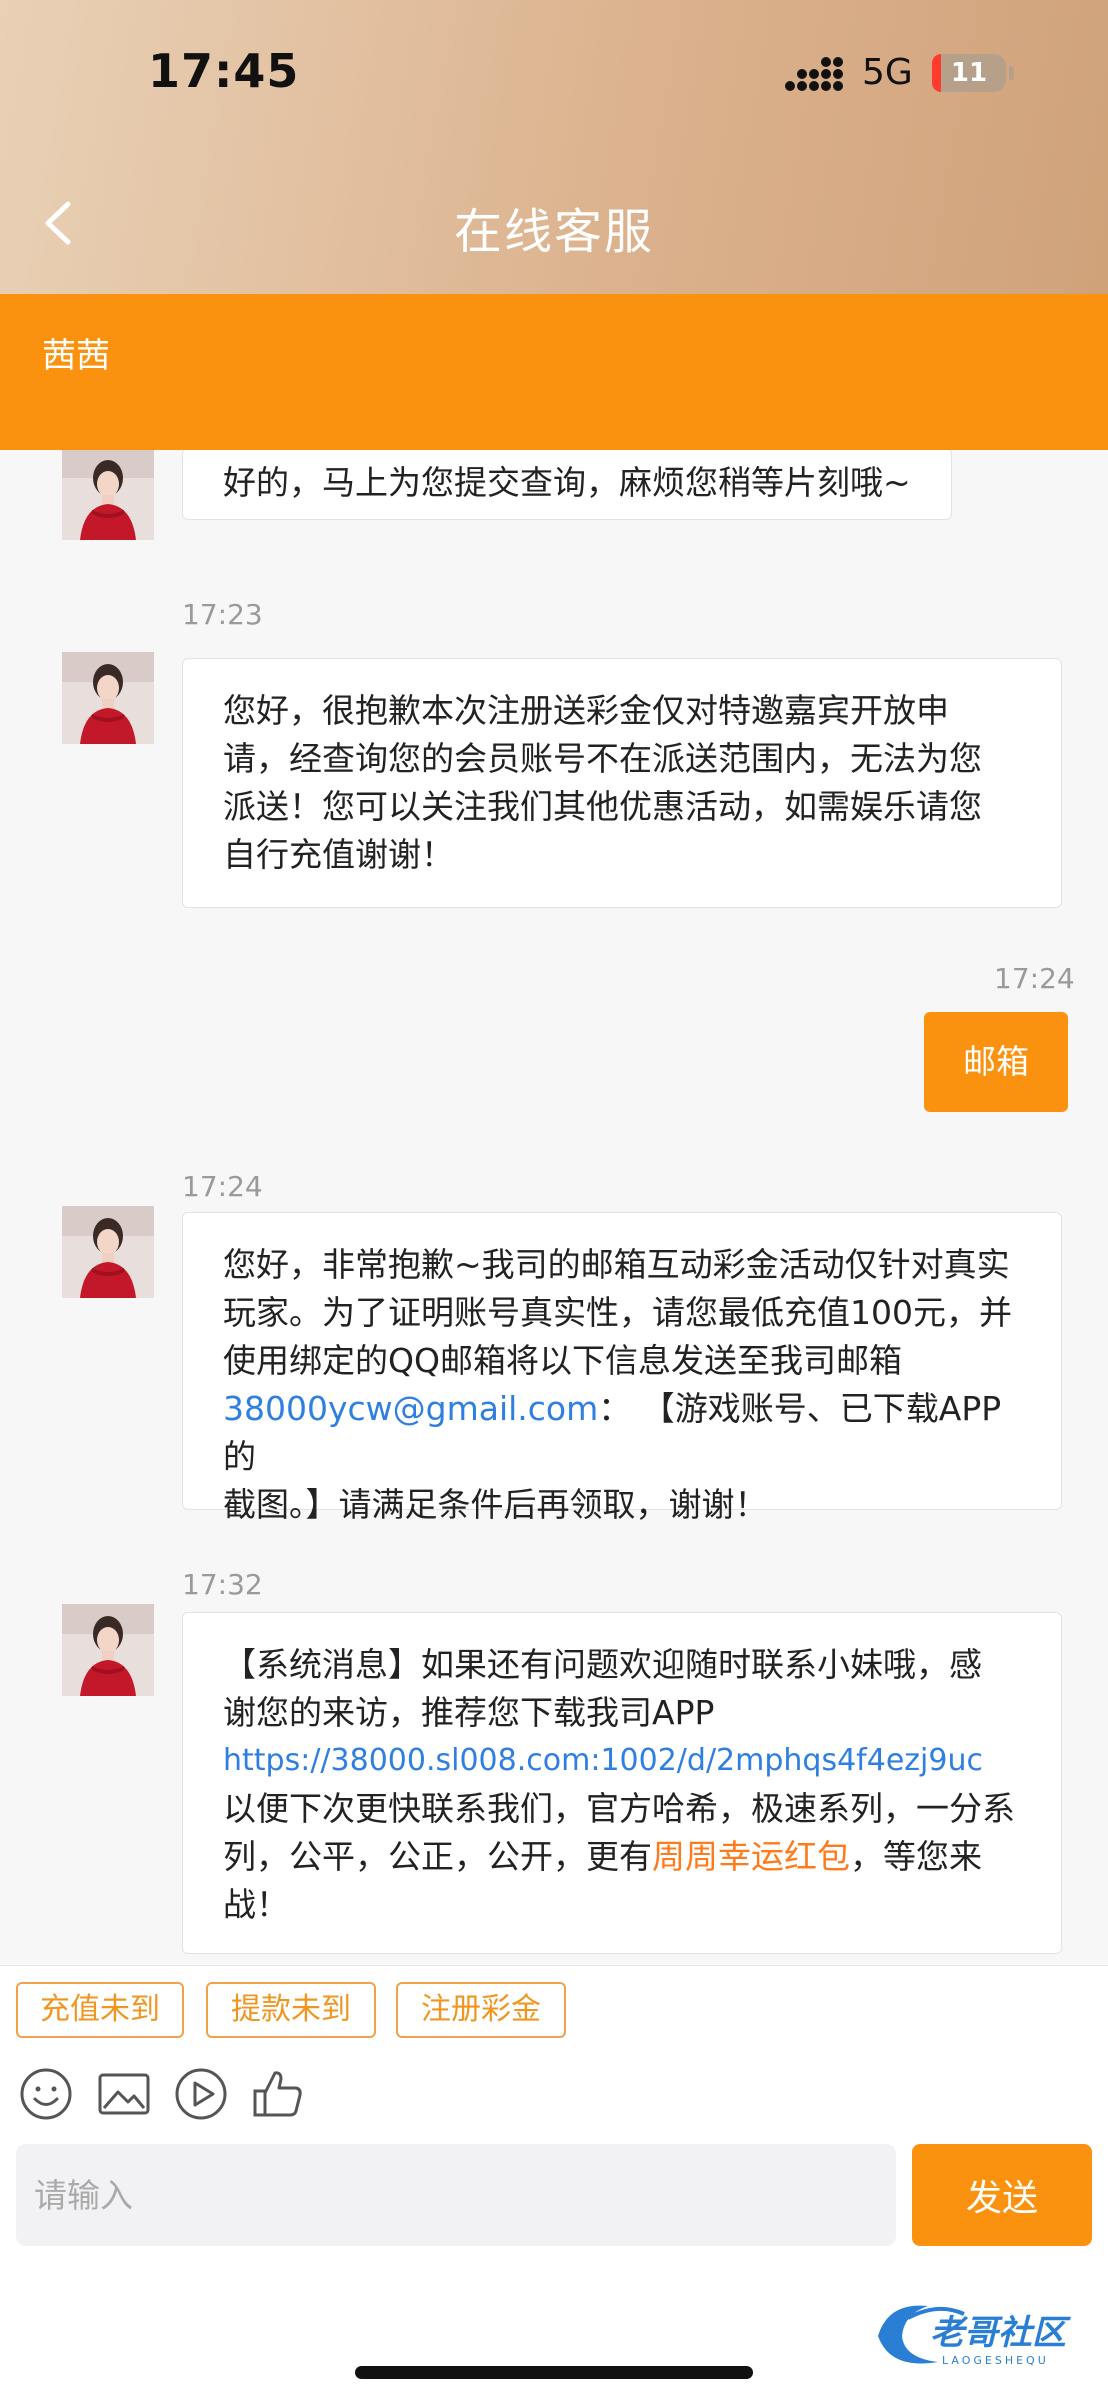  What do you see at coordinates (76, 356) in the screenshot?
I see `agent-name: 茜茜` at bounding box center [76, 356].